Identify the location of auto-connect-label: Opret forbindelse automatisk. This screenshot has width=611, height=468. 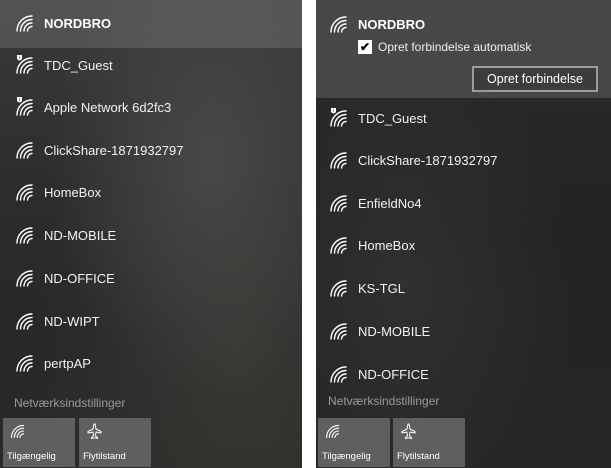
(455, 47).